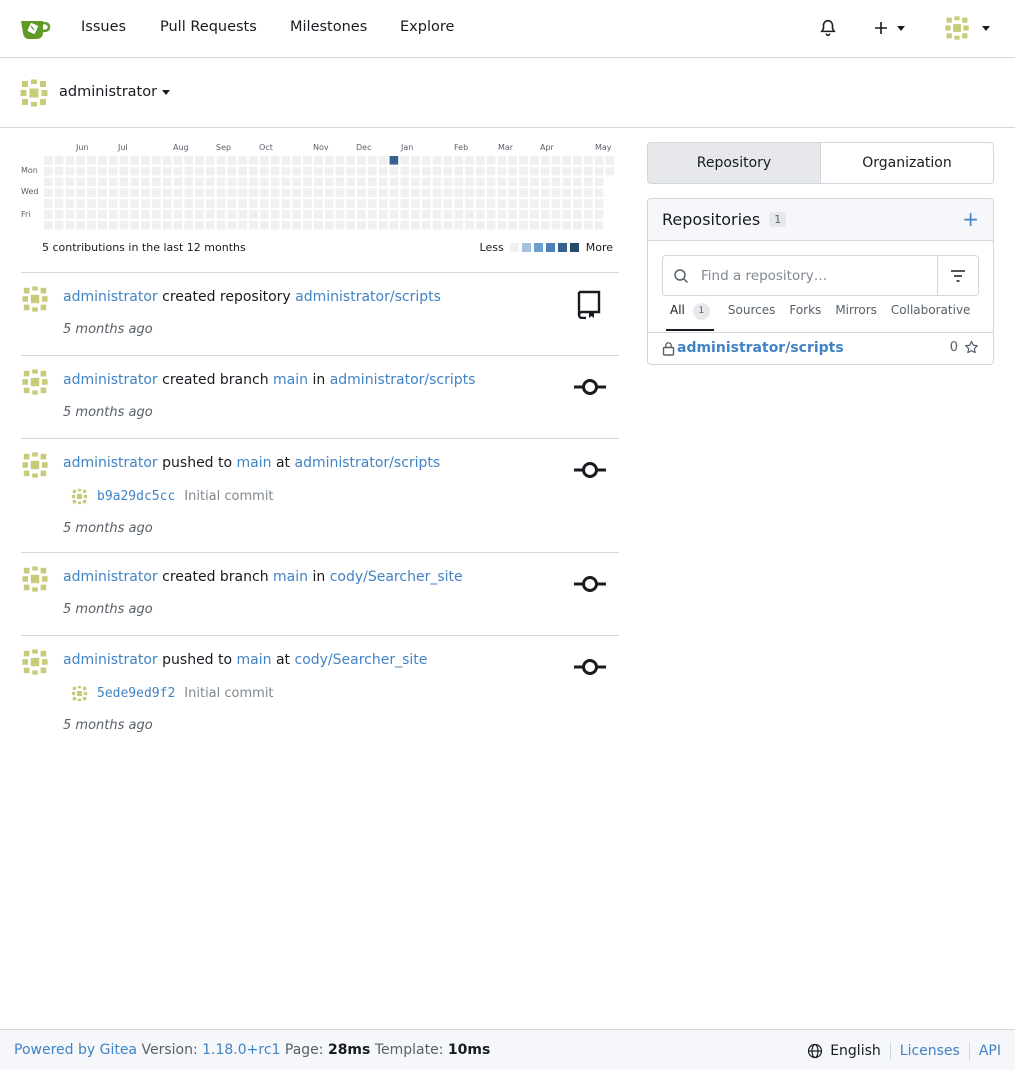  Describe the element at coordinates (957, 275) in the screenshot. I see `filter-button` at that location.